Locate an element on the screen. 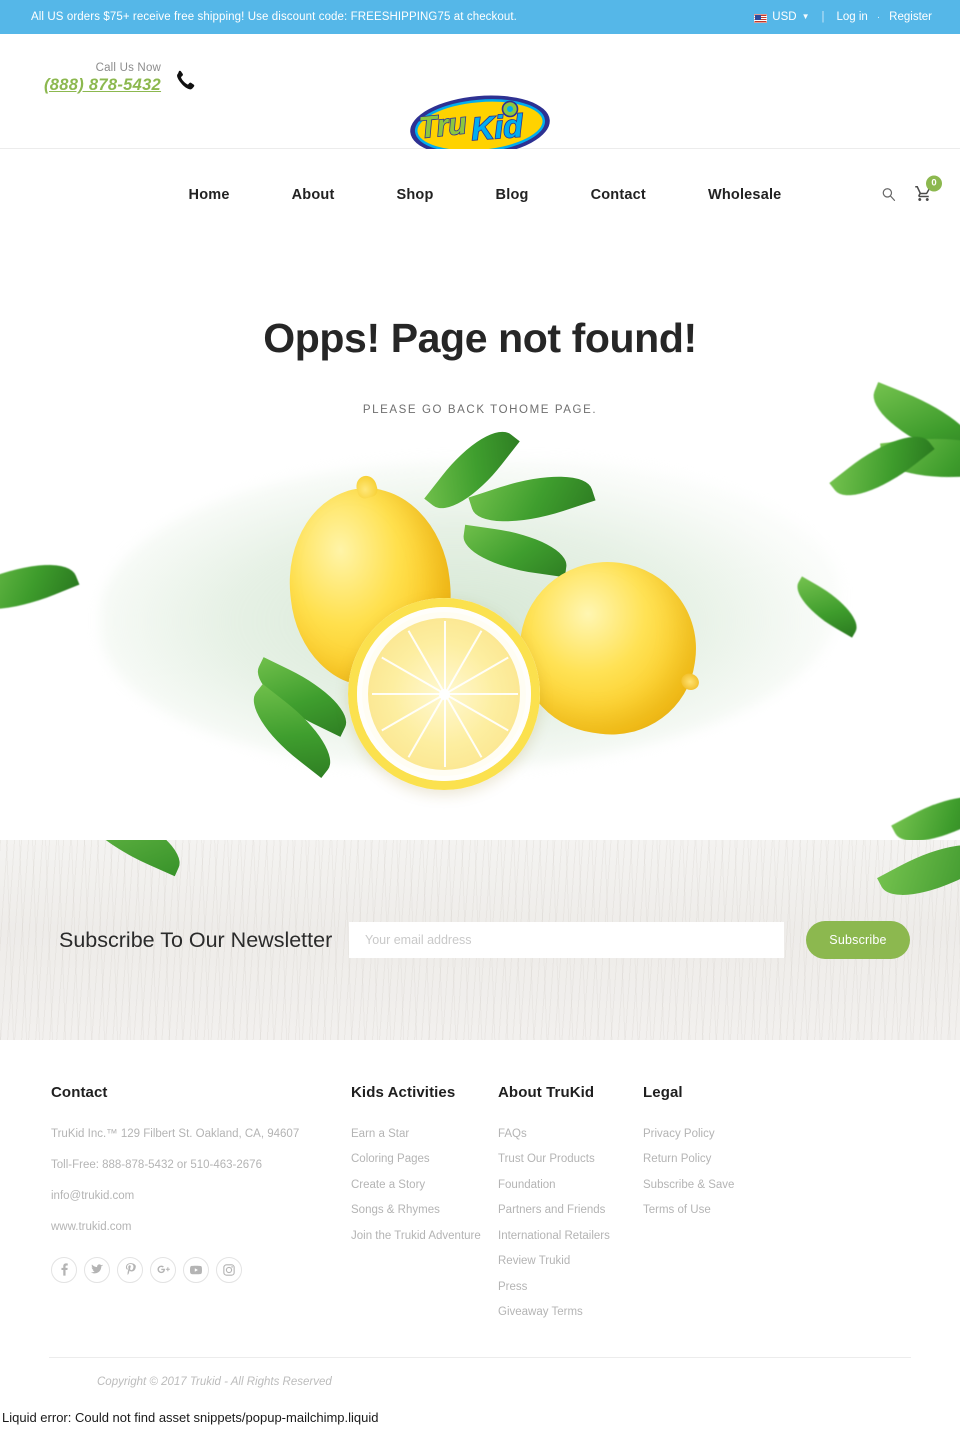  nav-link-shop: Shop is located at coordinates (415, 195).